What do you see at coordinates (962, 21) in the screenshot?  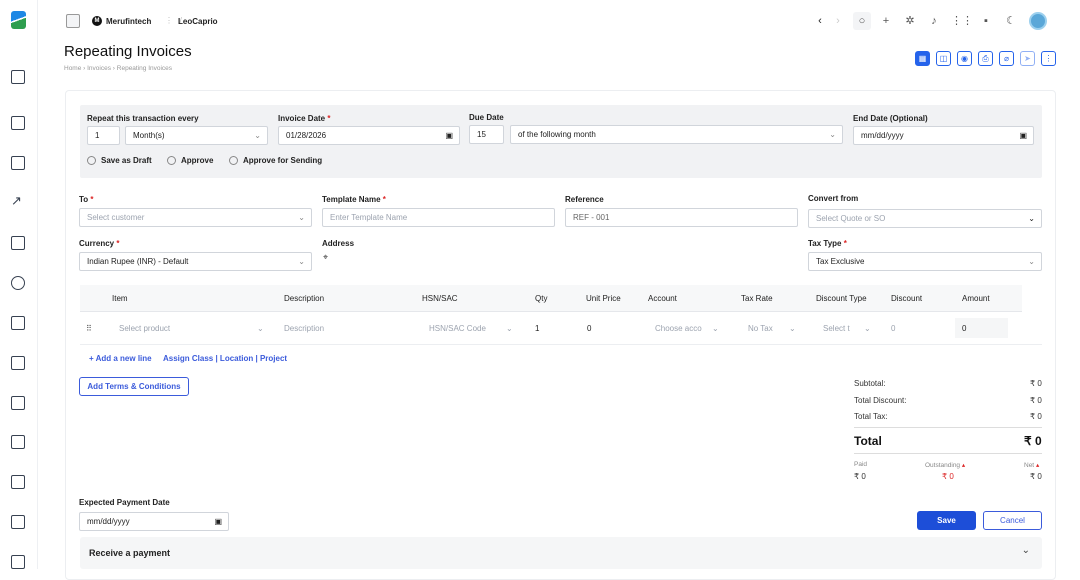 I see `apps-grid-icon: ⋮⋮` at bounding box center [962, 21].